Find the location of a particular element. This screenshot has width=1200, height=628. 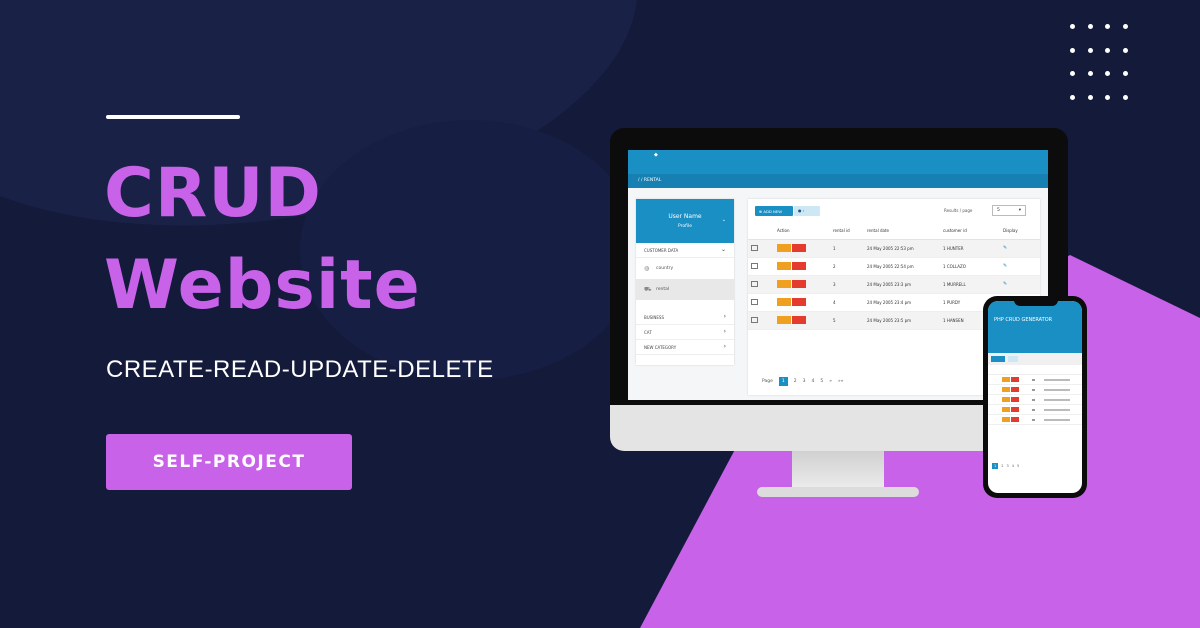

sidebar-section-new-category: NEW CATEGORY › is located at coordinates (685, 347).